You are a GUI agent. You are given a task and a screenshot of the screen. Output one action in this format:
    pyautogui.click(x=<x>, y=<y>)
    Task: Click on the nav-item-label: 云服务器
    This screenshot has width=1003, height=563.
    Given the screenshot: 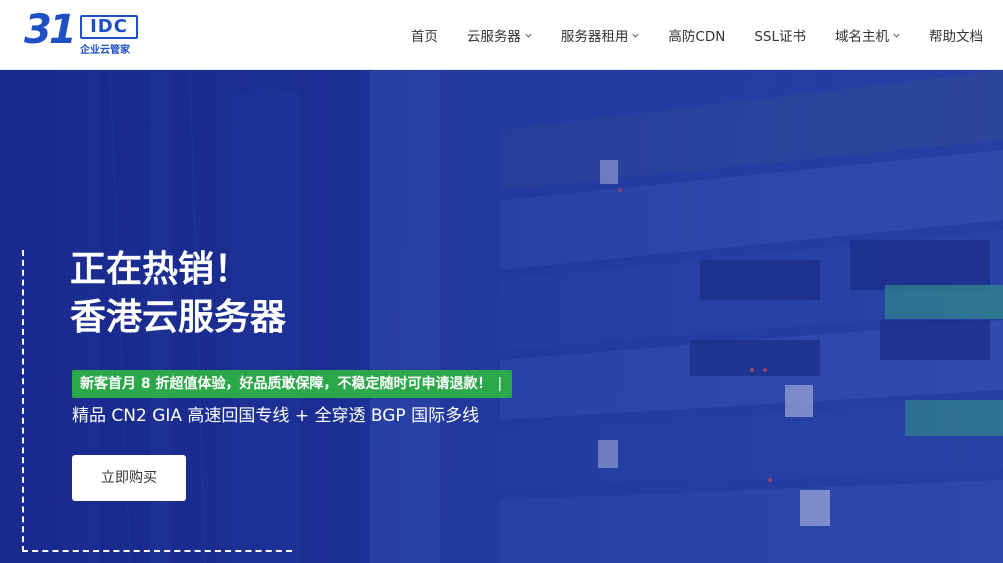 What is the action you would take?
    pyautogui.click(x=493, y=37)
    